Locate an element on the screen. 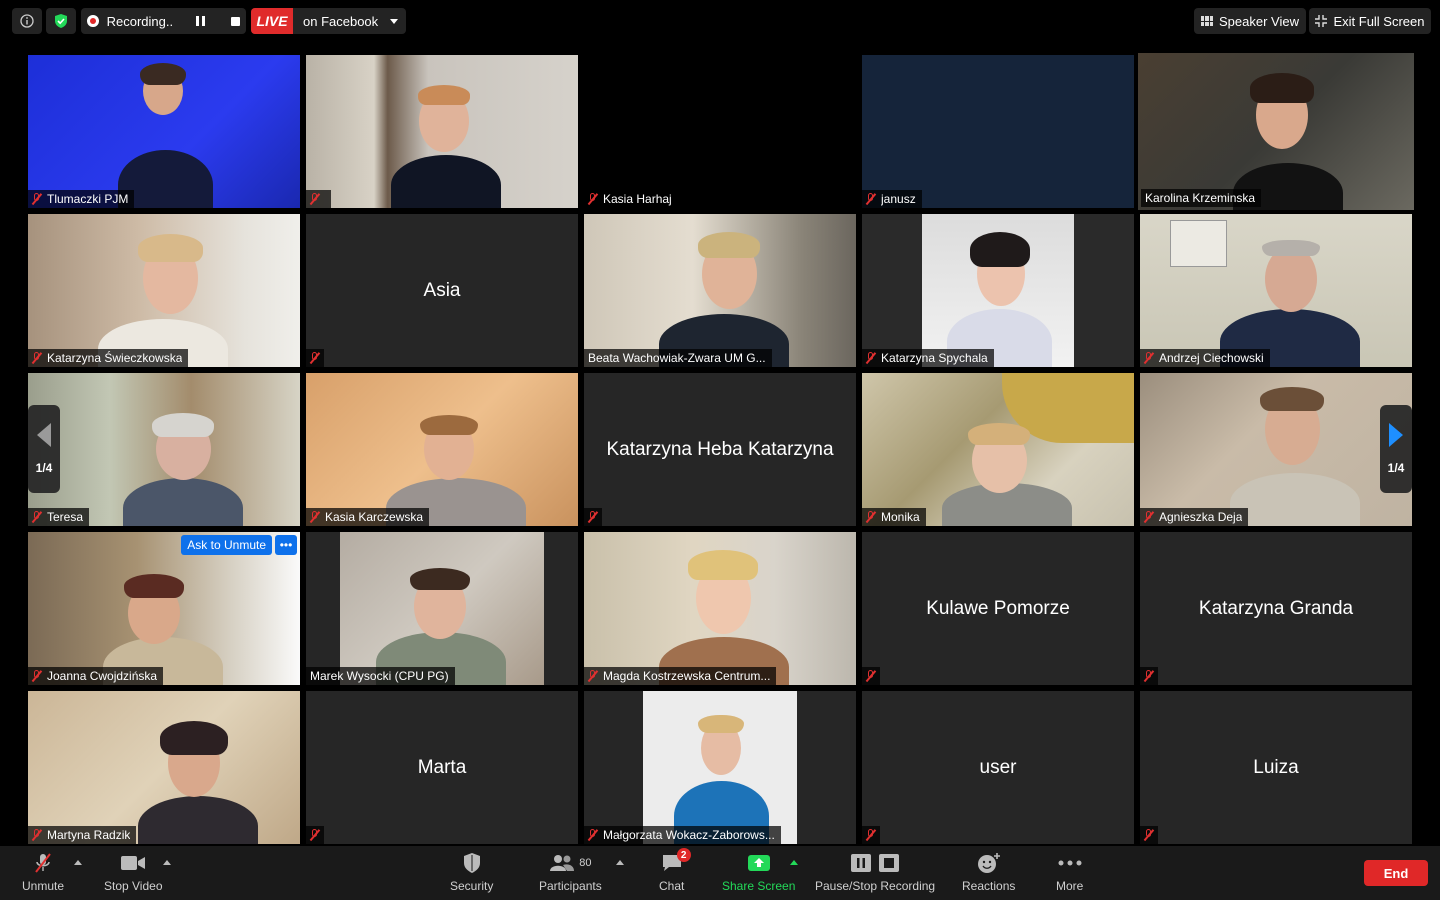 This screenshot has width=1440, height=900. participant-tile: Katarzyna Świeczkowska is located at coordinates (164, 290).